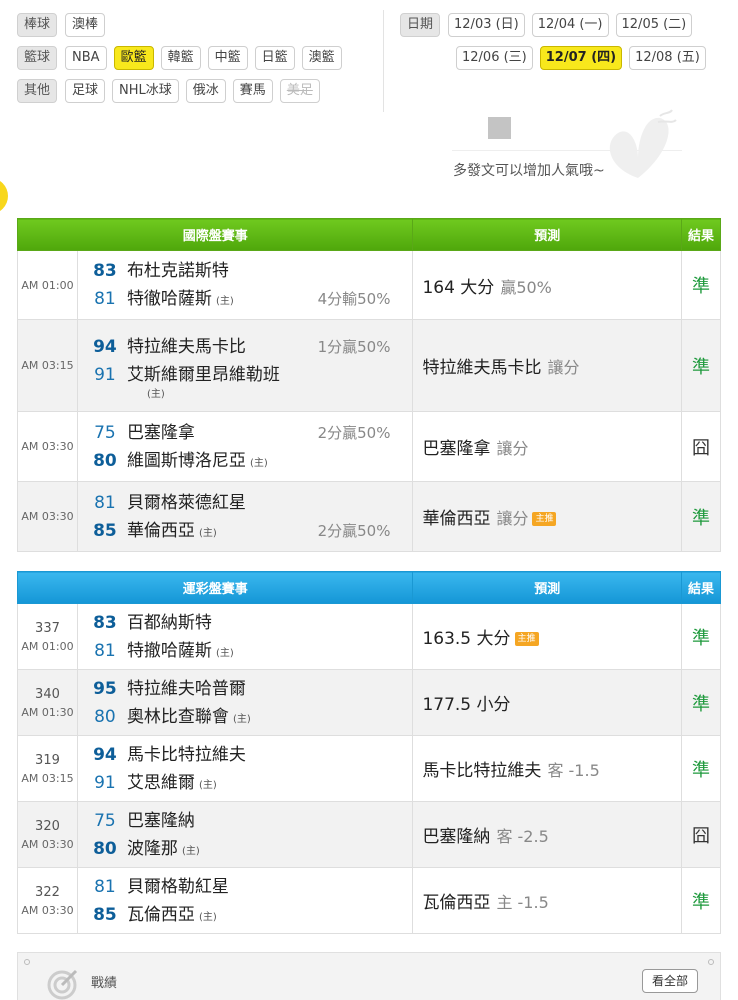  Describe the element at coordinates (180, 57) in the screenshot. I see `filter-chip: 韓籃` at that location.